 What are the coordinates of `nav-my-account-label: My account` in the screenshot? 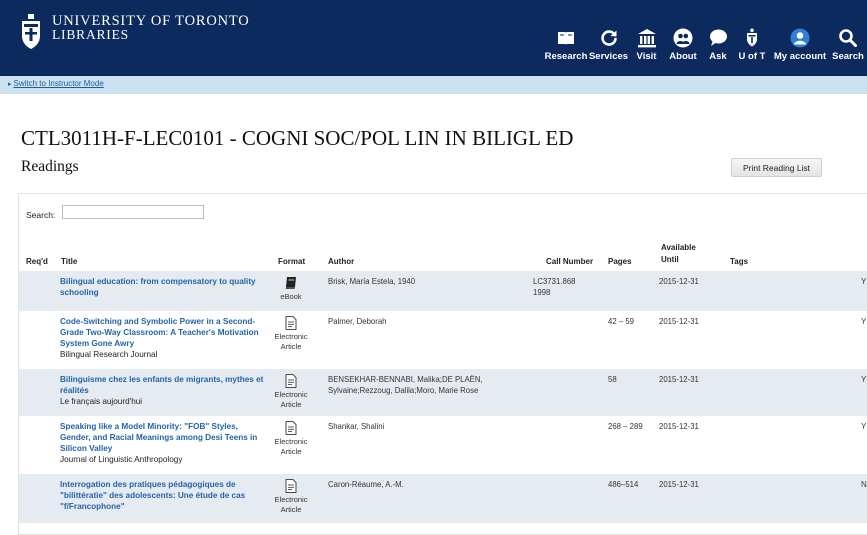 It's located at (800, 56).